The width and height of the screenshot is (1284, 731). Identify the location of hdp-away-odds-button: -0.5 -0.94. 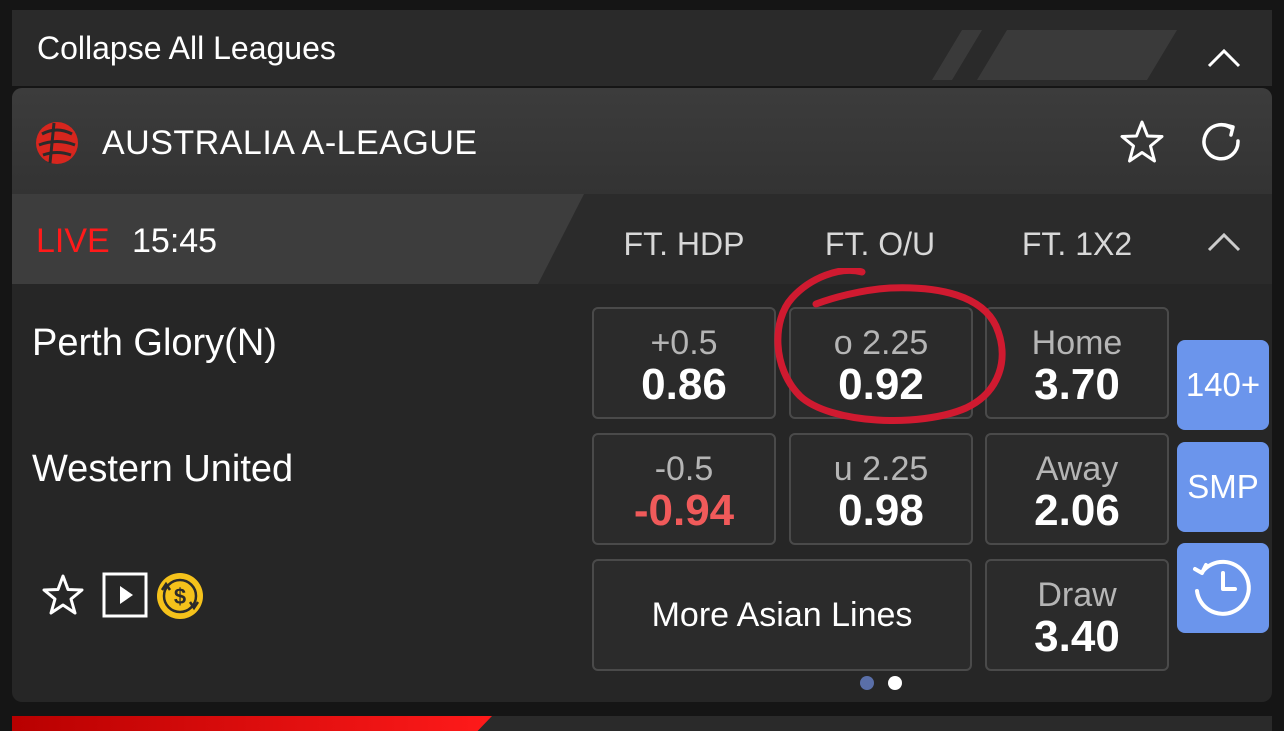
(684, 489).